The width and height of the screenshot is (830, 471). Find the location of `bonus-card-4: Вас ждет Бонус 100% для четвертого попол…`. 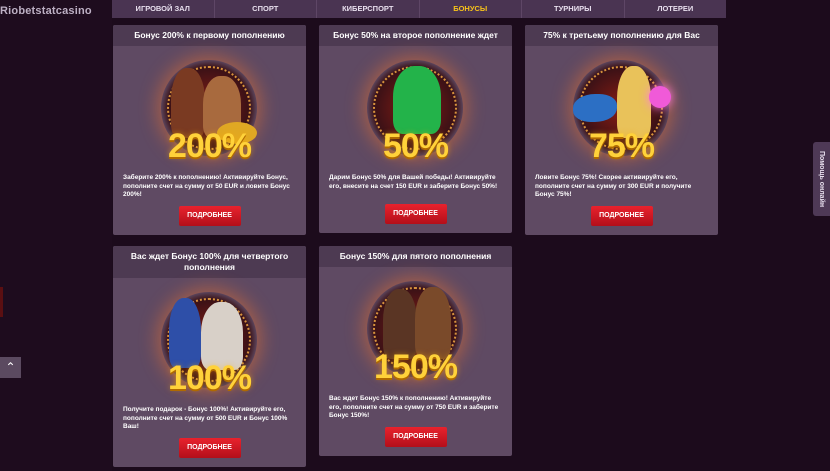

bonus-card-4: Вас ждет Бонус 100% для четвертого попол… is located at coordinates (209, 356).